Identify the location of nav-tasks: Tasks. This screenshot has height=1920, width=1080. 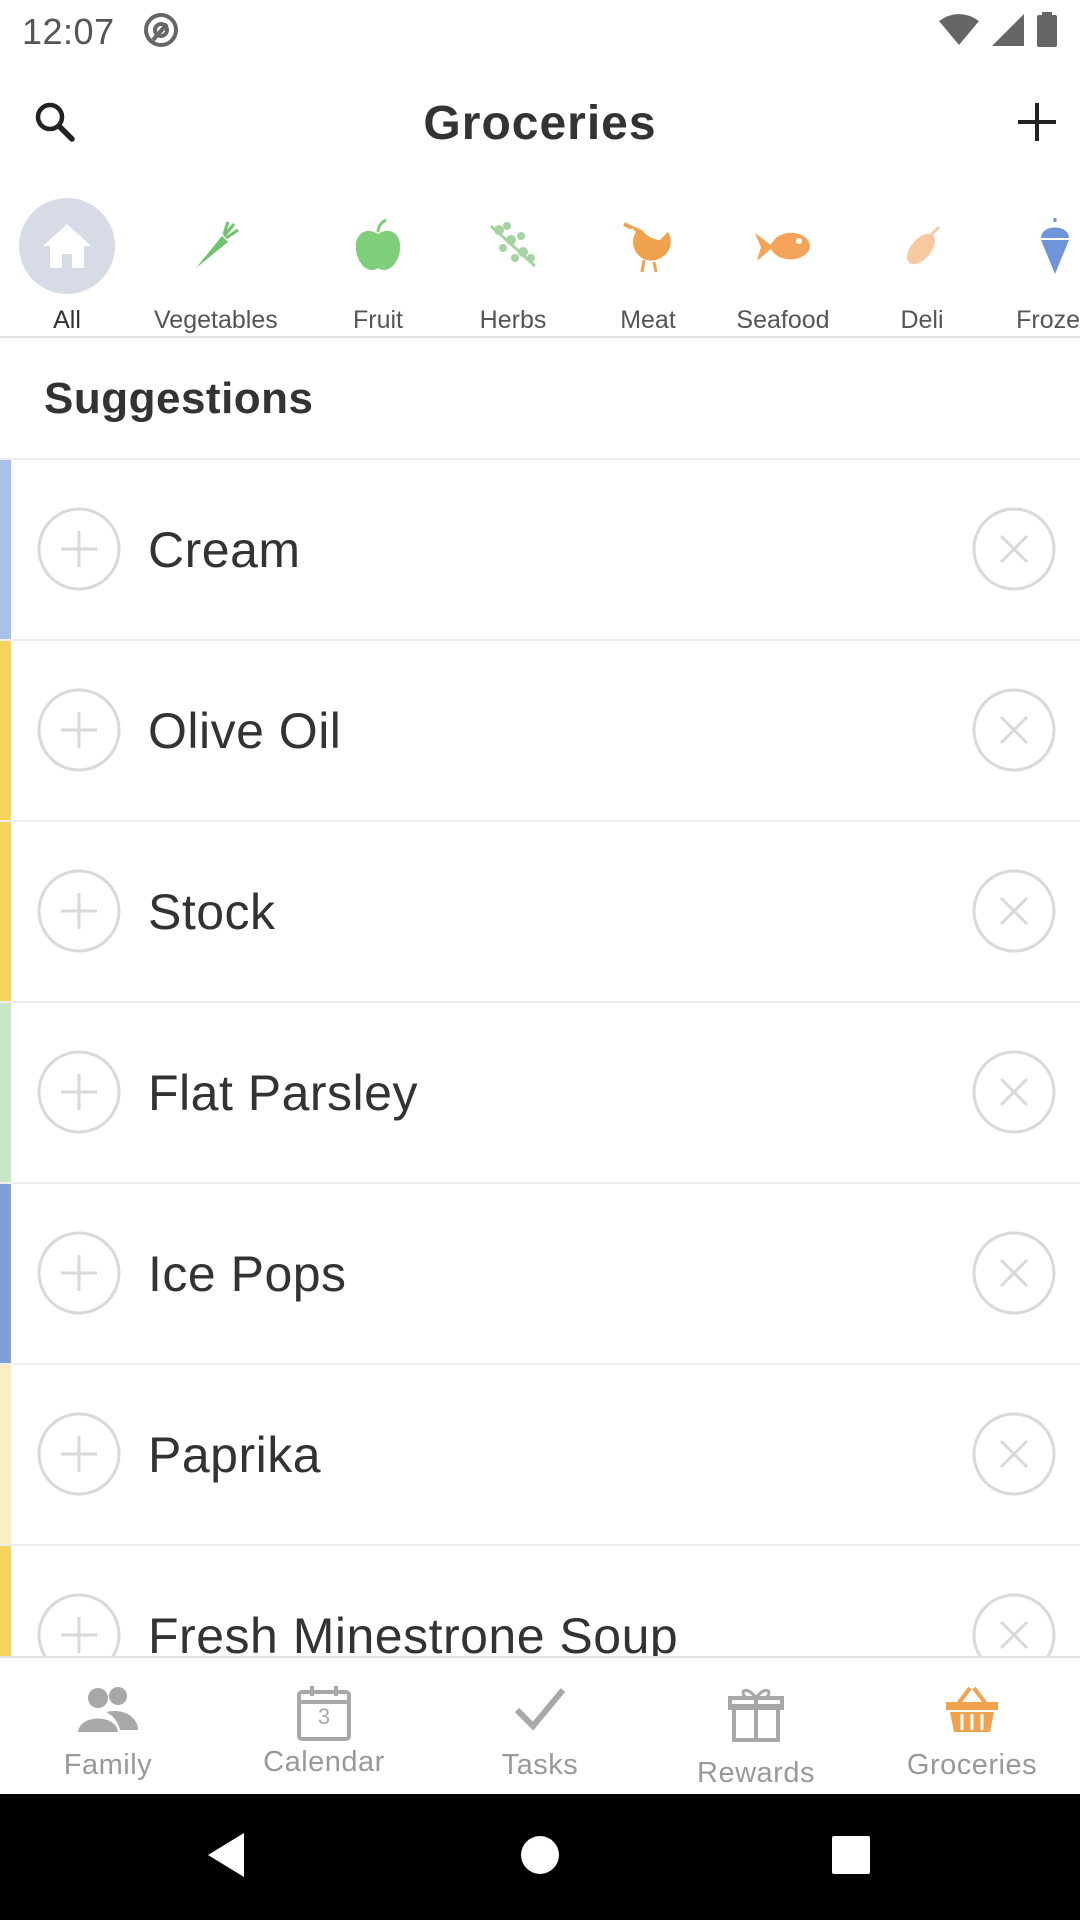
(540, 1726).